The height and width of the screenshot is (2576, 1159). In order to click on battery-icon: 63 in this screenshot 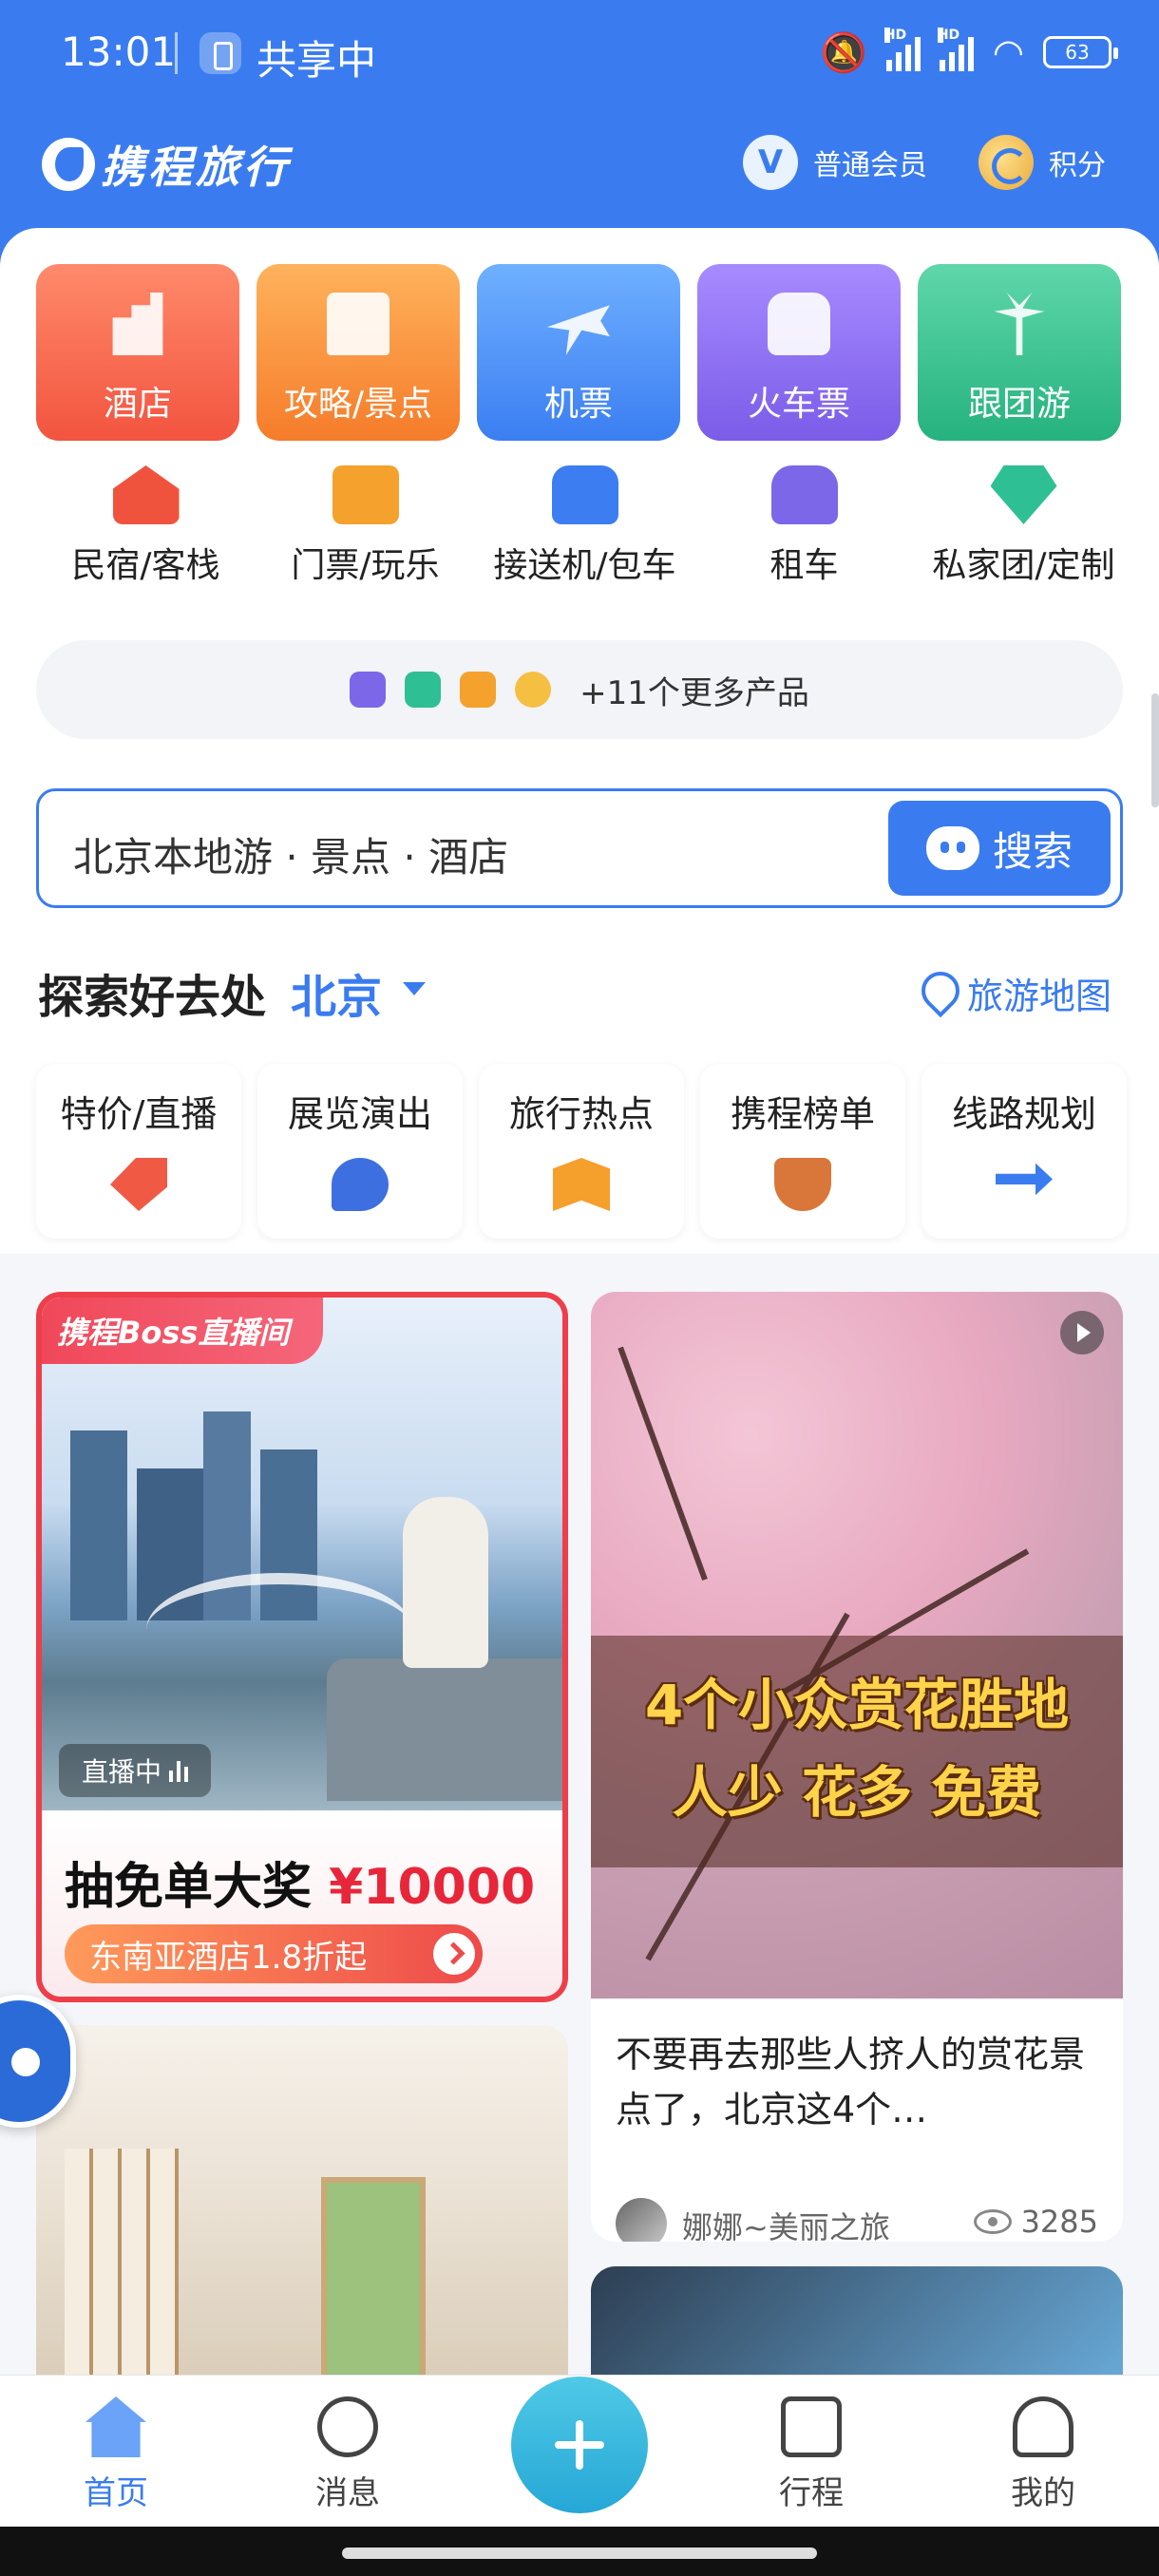, I will do `click(1080, 52)`.